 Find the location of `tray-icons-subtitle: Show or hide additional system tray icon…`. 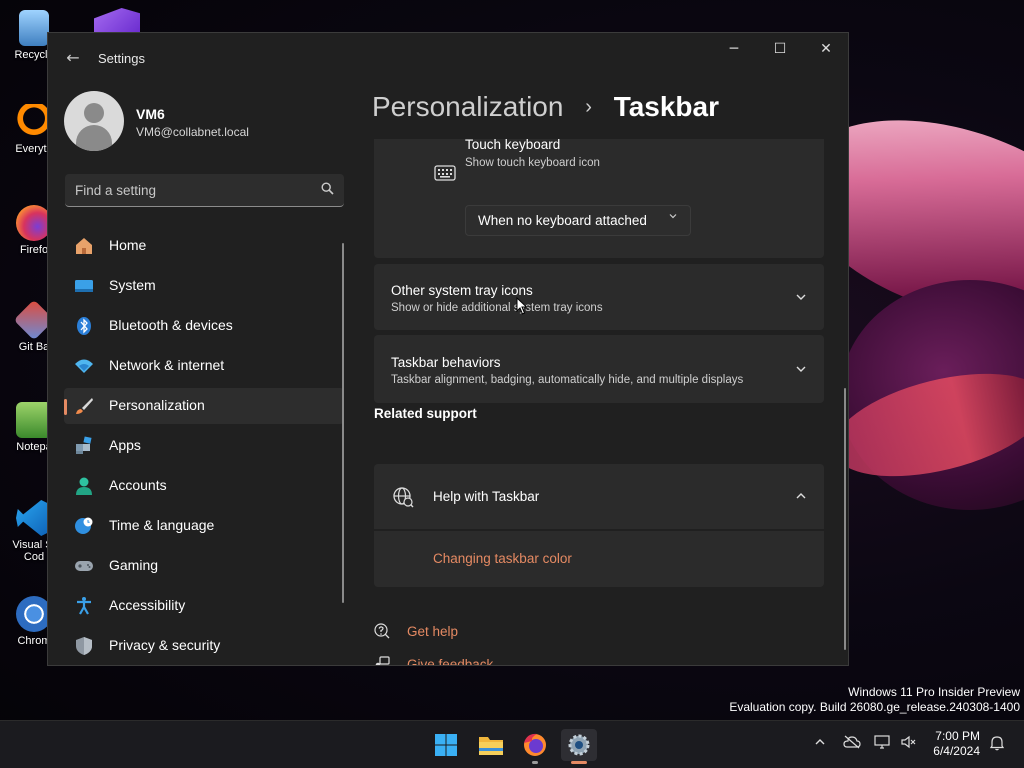

tray-icons-subtitle: Show or hide additional system tray icon… is located at coordinates (497, 308).